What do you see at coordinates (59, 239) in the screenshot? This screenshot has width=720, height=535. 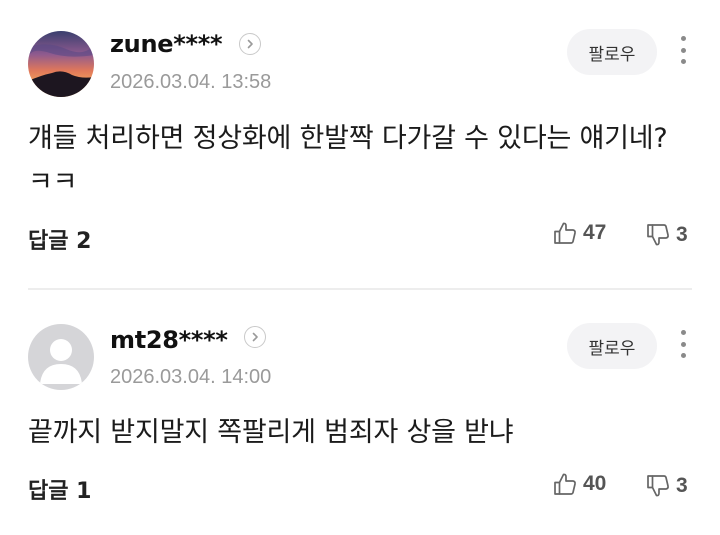 I see `reply-count-link: 답글 2` at bounding box center [59, 239].